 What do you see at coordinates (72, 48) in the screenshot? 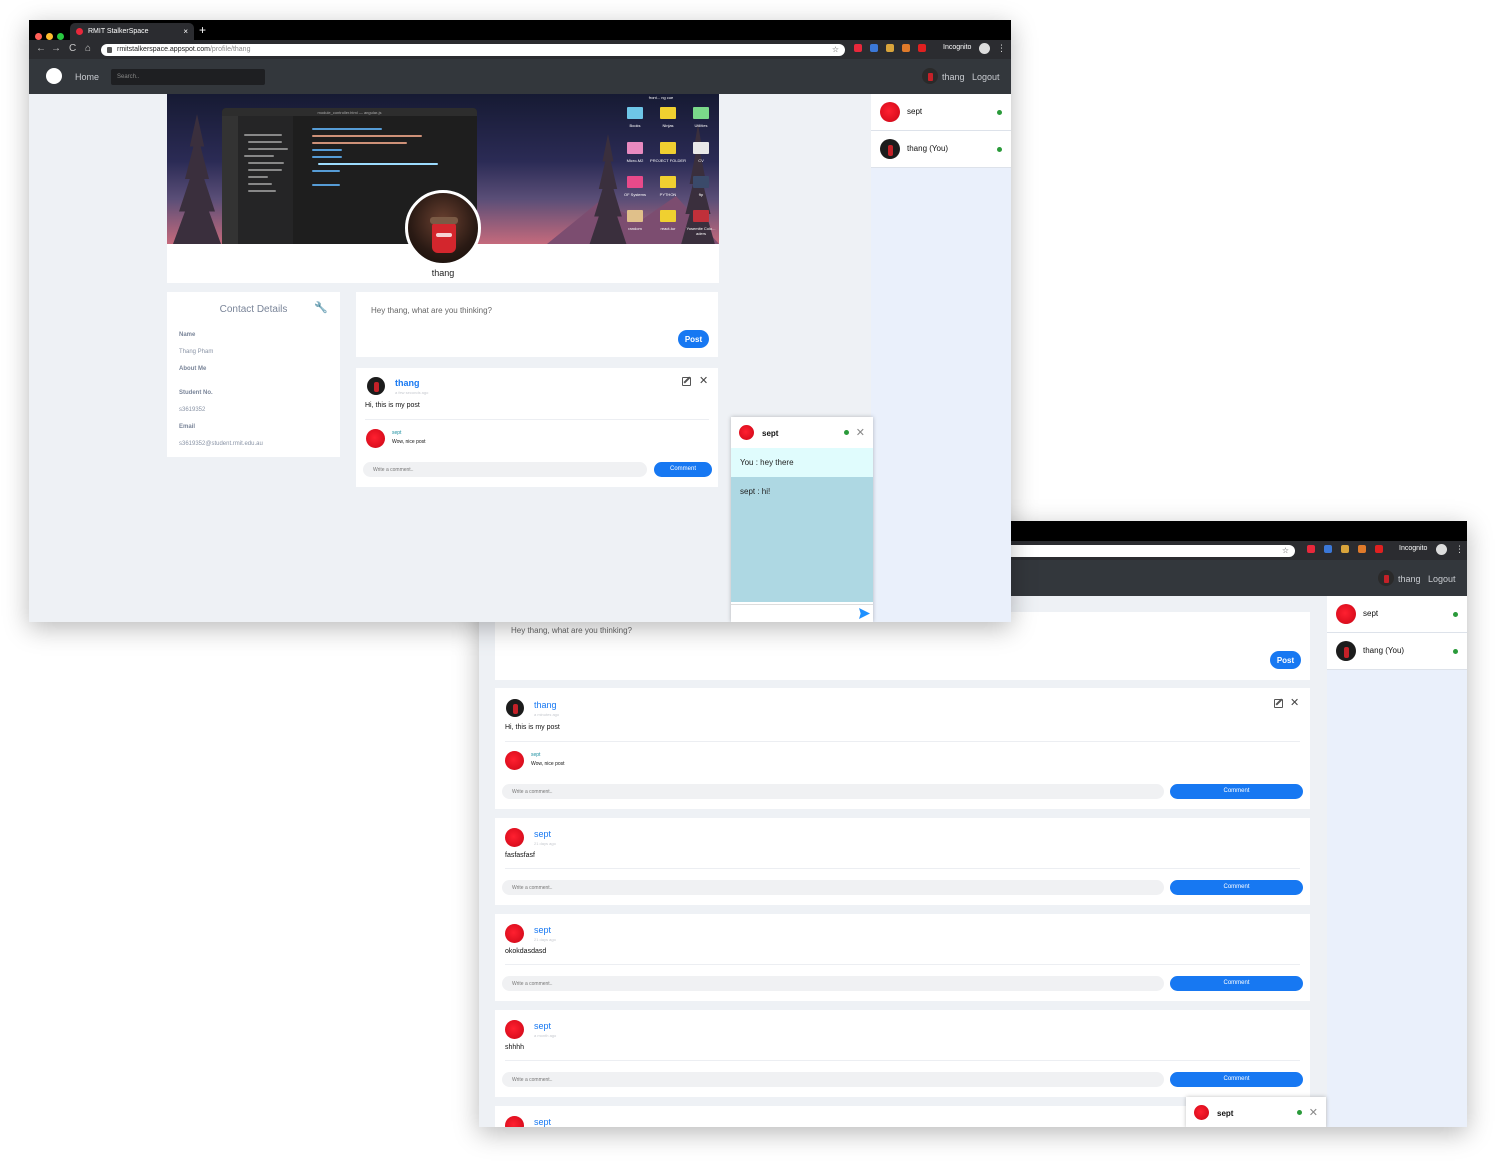
I see `reload-icon: C` at bounding box center [72, 48].